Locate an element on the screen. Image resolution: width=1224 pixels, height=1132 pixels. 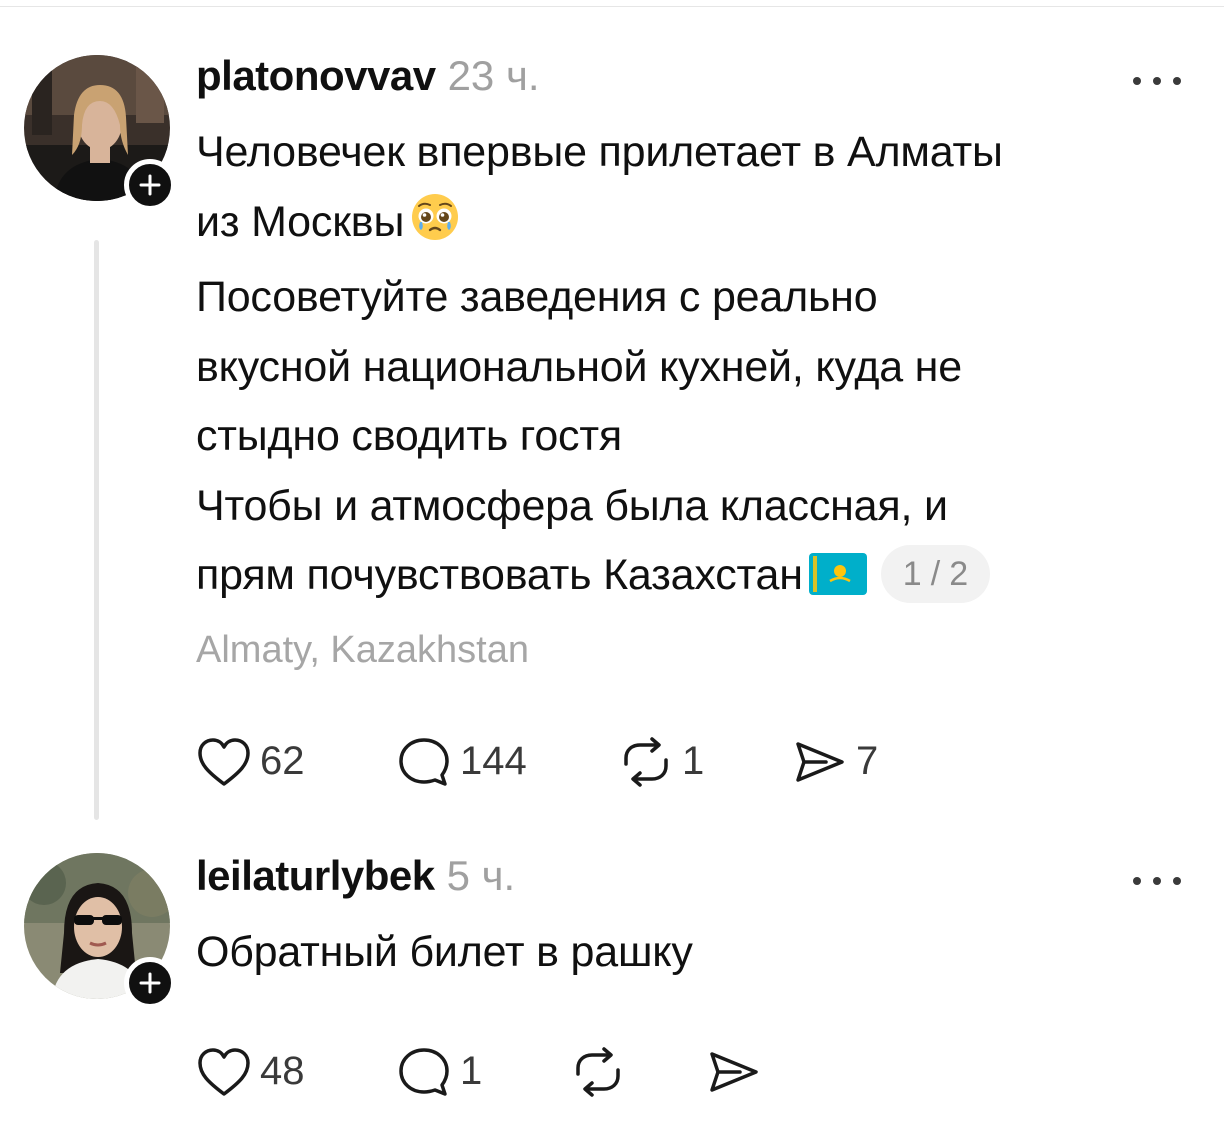
repost-count: 1 is located at coordinates (693, 761).